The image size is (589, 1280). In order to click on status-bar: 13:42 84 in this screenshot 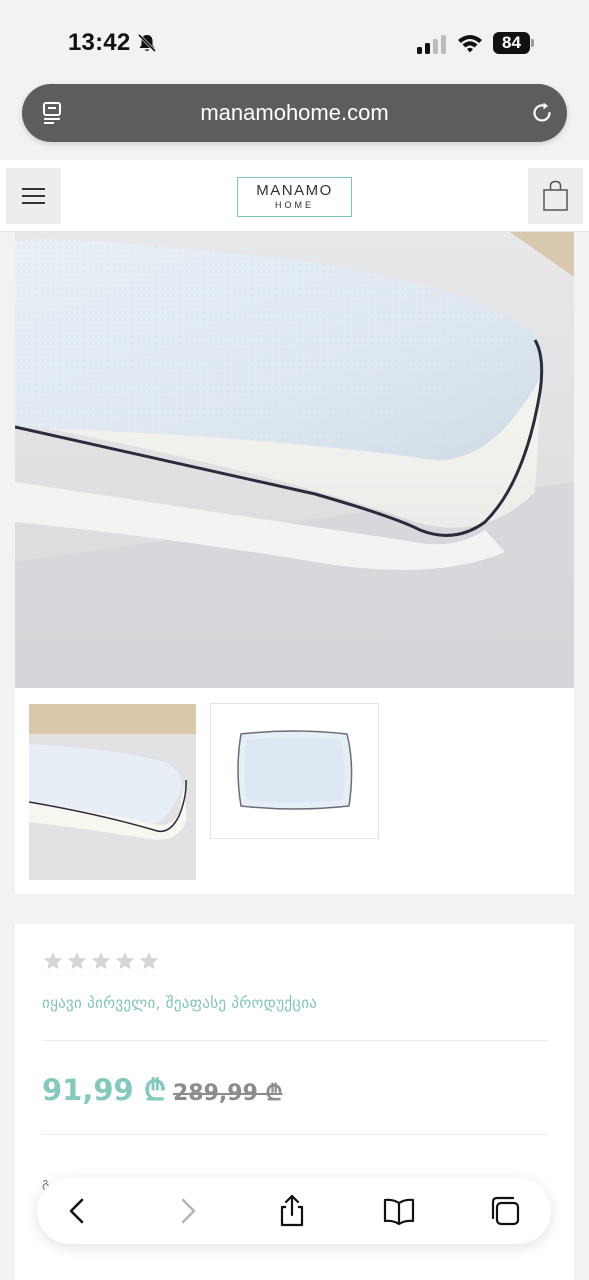, I will do `click(294, 40)`.